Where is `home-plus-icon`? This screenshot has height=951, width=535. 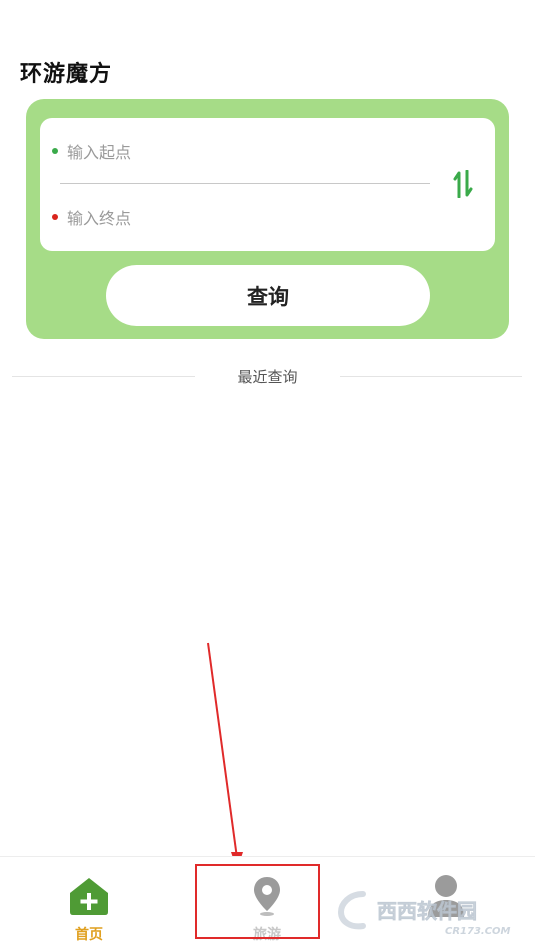
home-plus-icon is located at coordinates (89, 896).